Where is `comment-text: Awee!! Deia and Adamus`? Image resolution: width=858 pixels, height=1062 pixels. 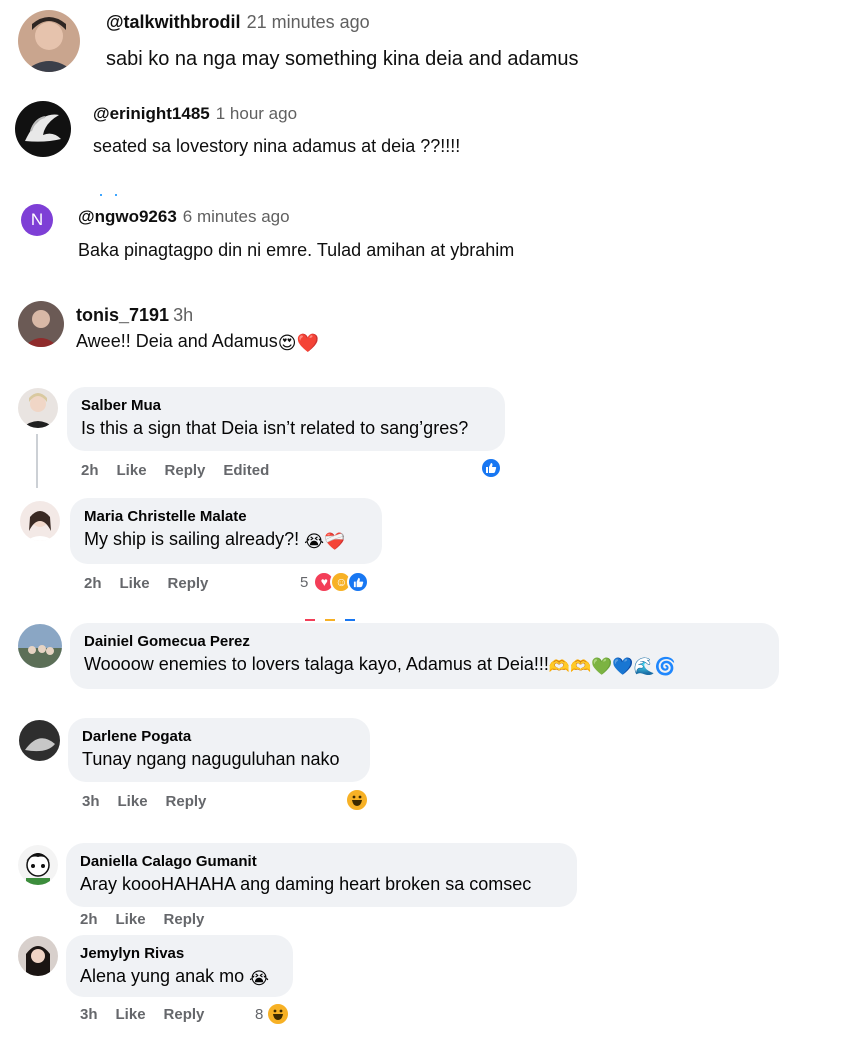
comment-text: Awee!! Deia and Adamus is located at coordinates (177, 341).